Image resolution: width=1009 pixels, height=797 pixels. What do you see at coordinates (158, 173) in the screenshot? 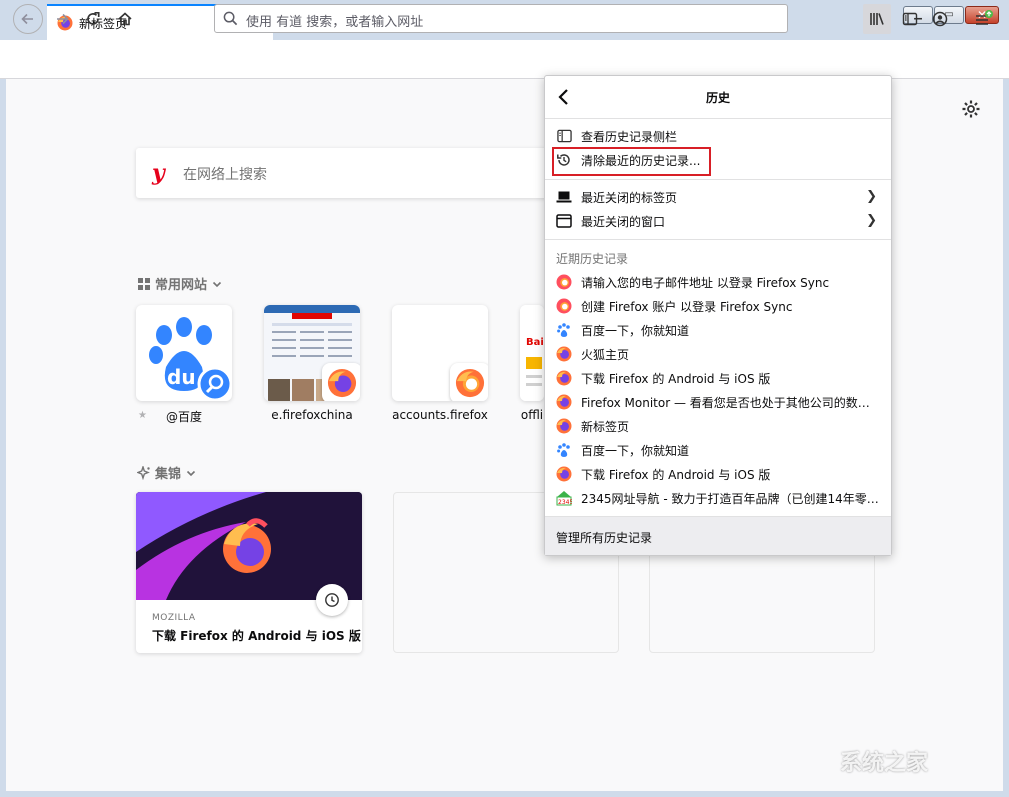
I see `youdao-logo: y` at bounding box center [158, 173].